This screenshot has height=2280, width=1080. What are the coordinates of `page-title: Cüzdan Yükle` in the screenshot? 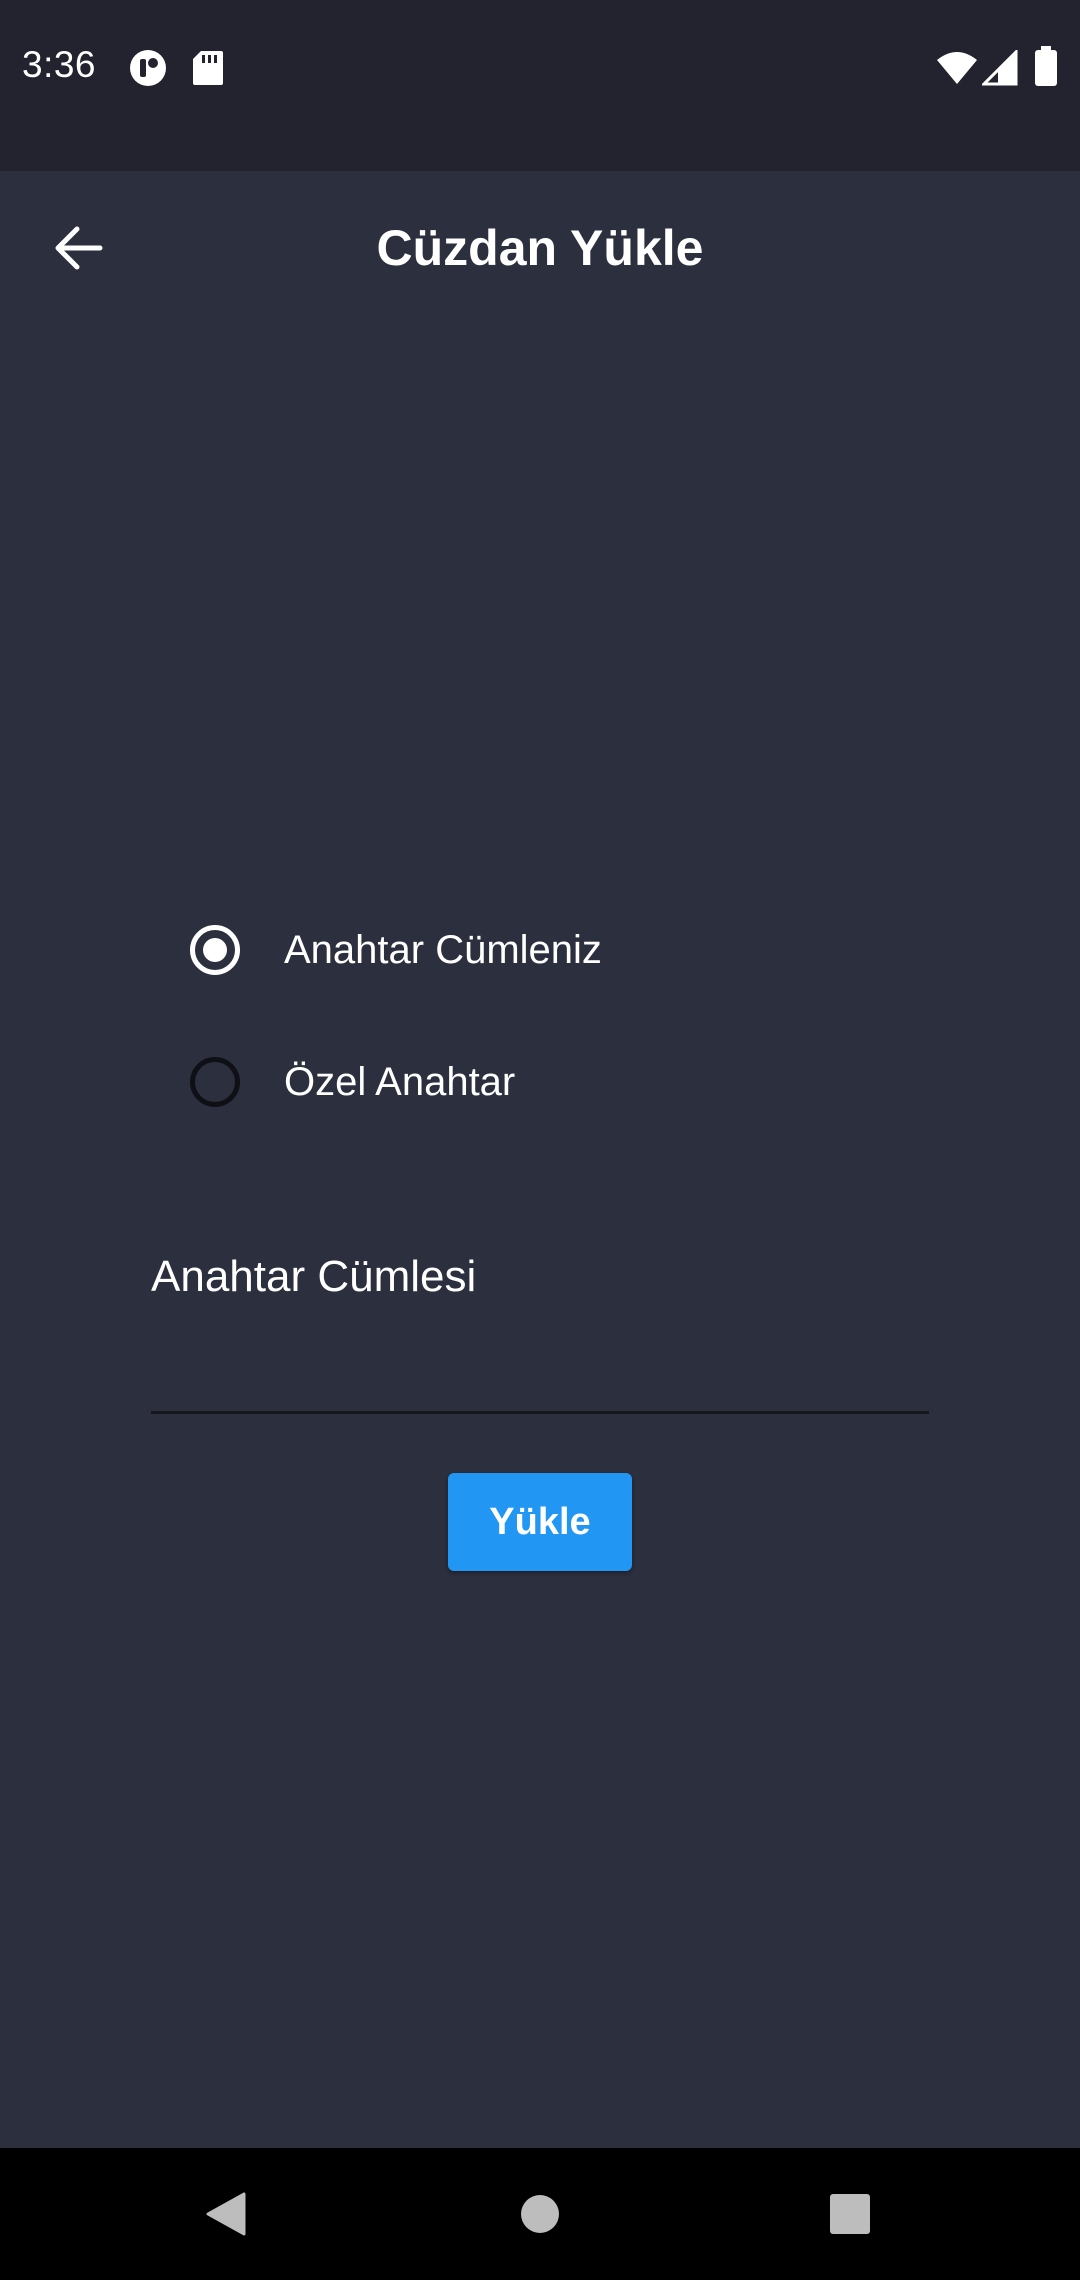 It's located at (540, 248).